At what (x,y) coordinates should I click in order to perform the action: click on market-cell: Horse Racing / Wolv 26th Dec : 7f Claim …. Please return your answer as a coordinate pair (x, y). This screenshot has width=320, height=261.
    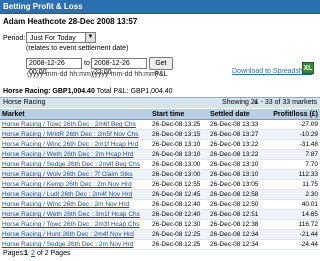
    Looking at the image, I should click on (75, 174).